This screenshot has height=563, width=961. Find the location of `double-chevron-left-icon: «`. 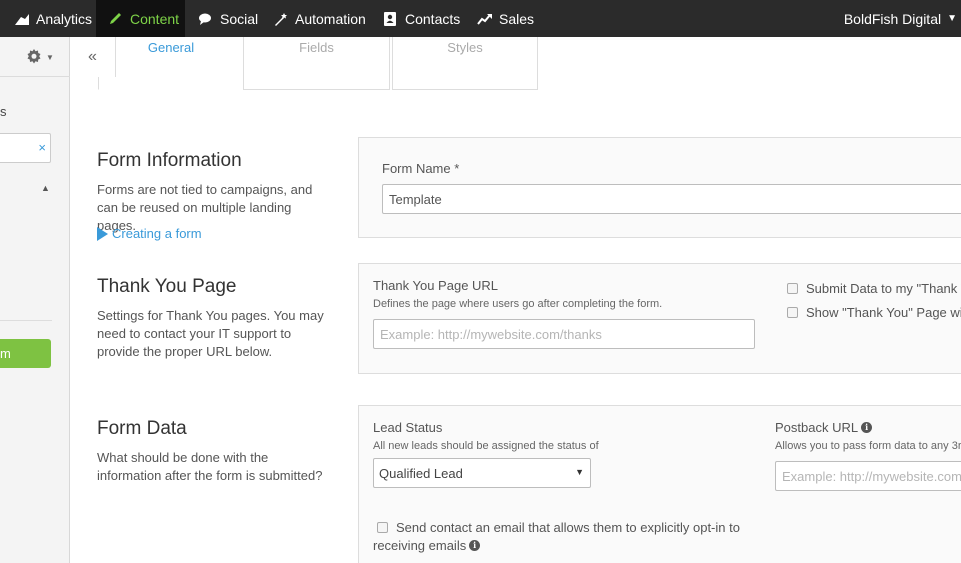

double-chevron-left-icon: « is located at coordinates (92, 56).